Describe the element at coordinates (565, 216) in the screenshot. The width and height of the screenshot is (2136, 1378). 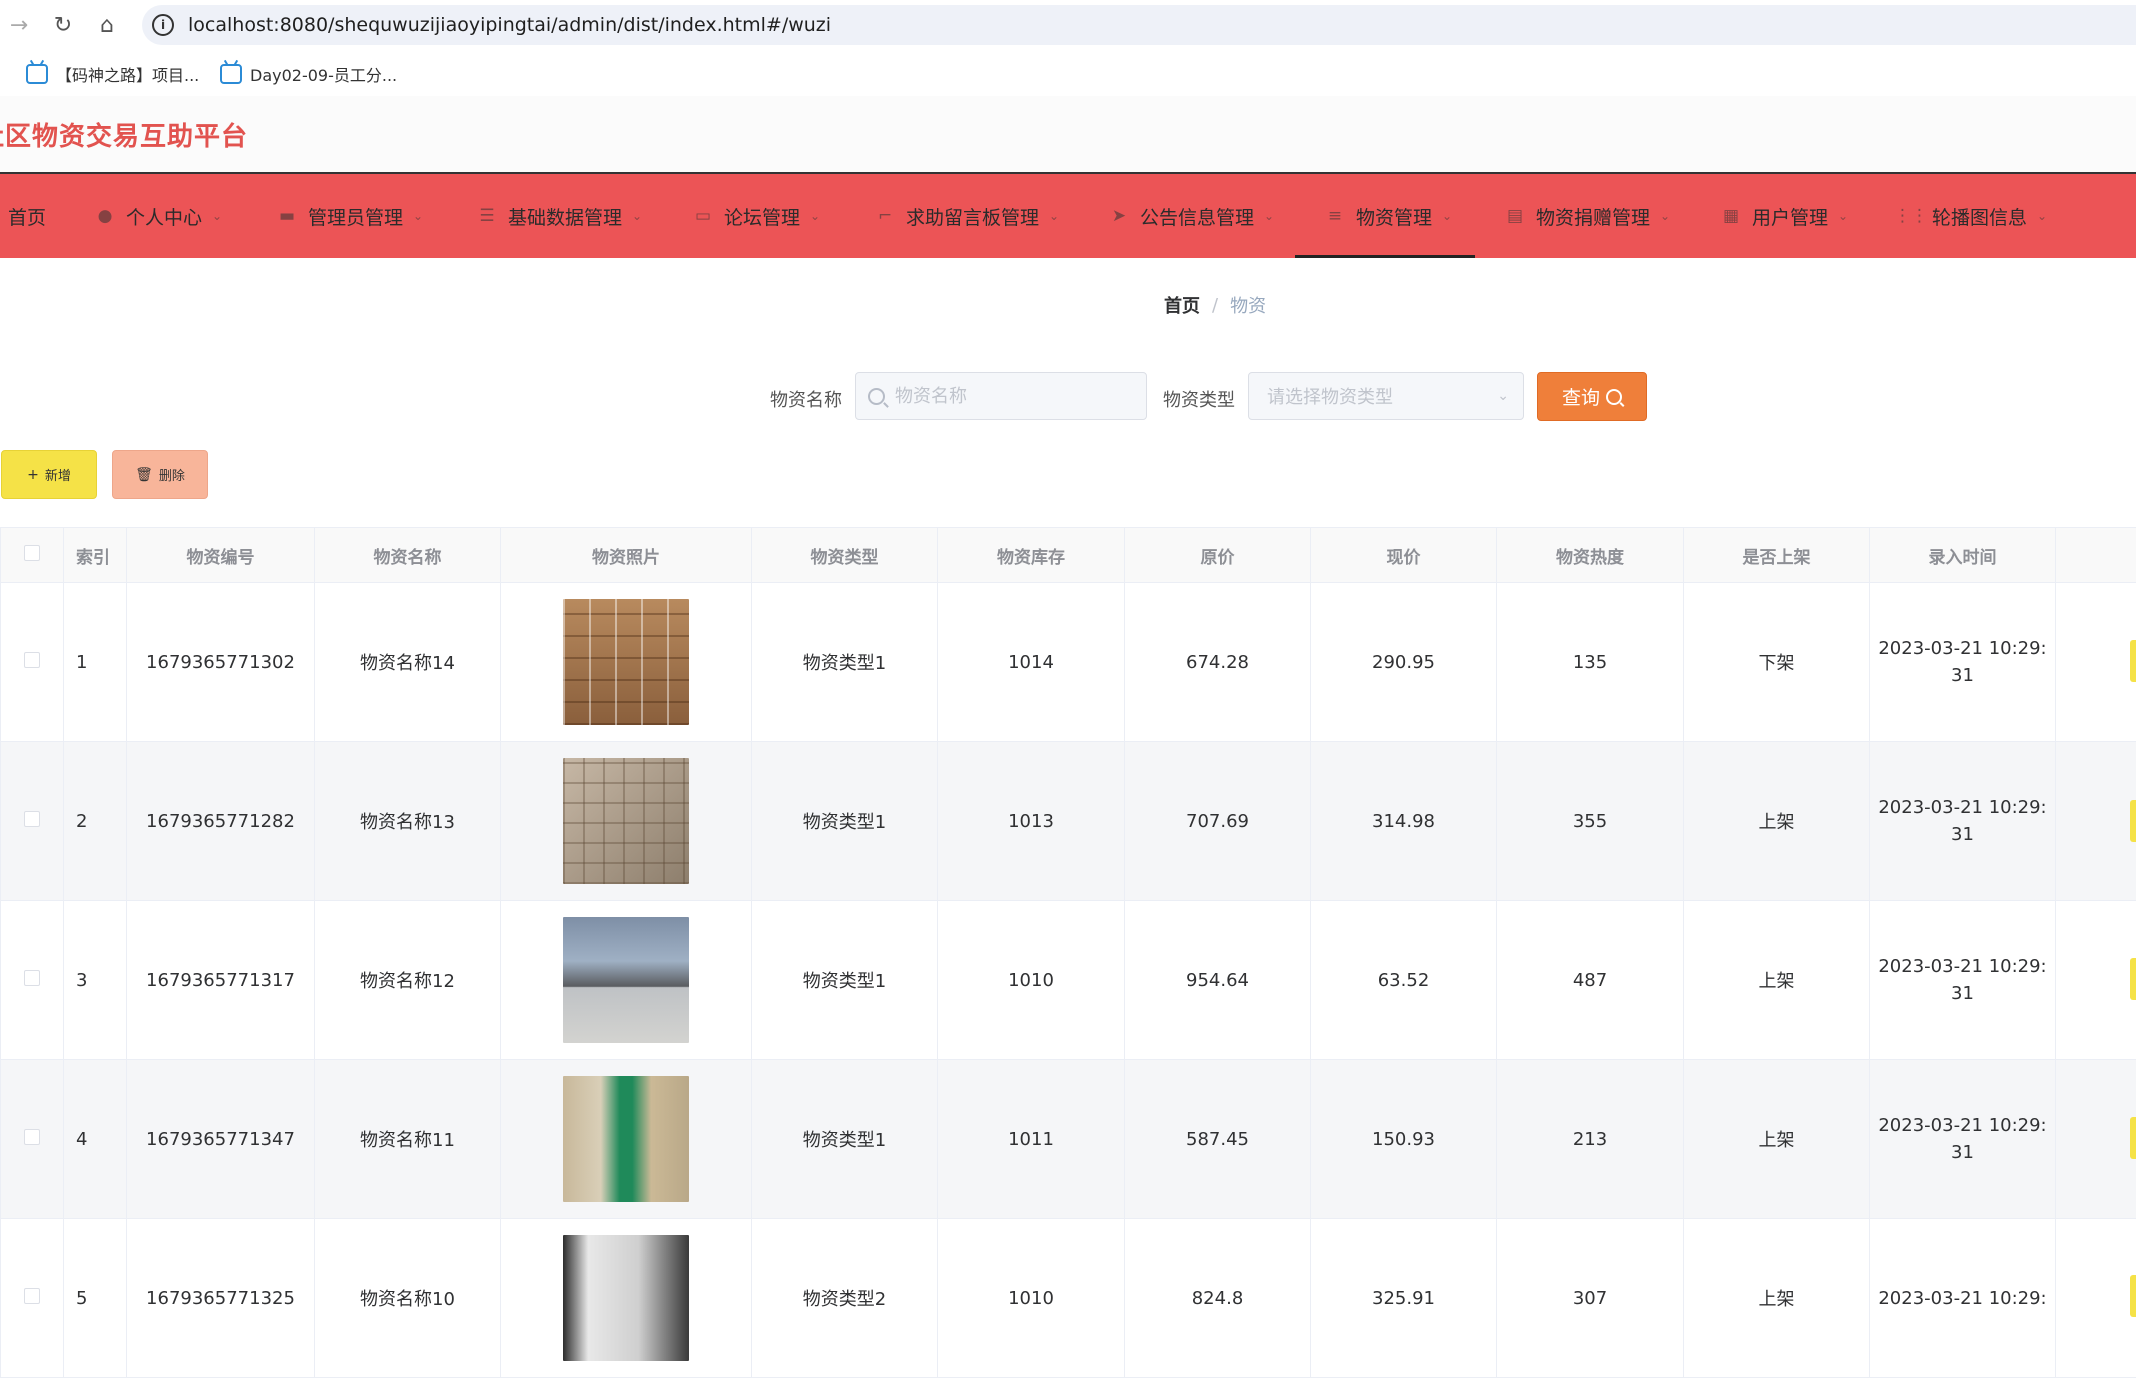
I see `menu-item-label: 基础数据管理` at that location.